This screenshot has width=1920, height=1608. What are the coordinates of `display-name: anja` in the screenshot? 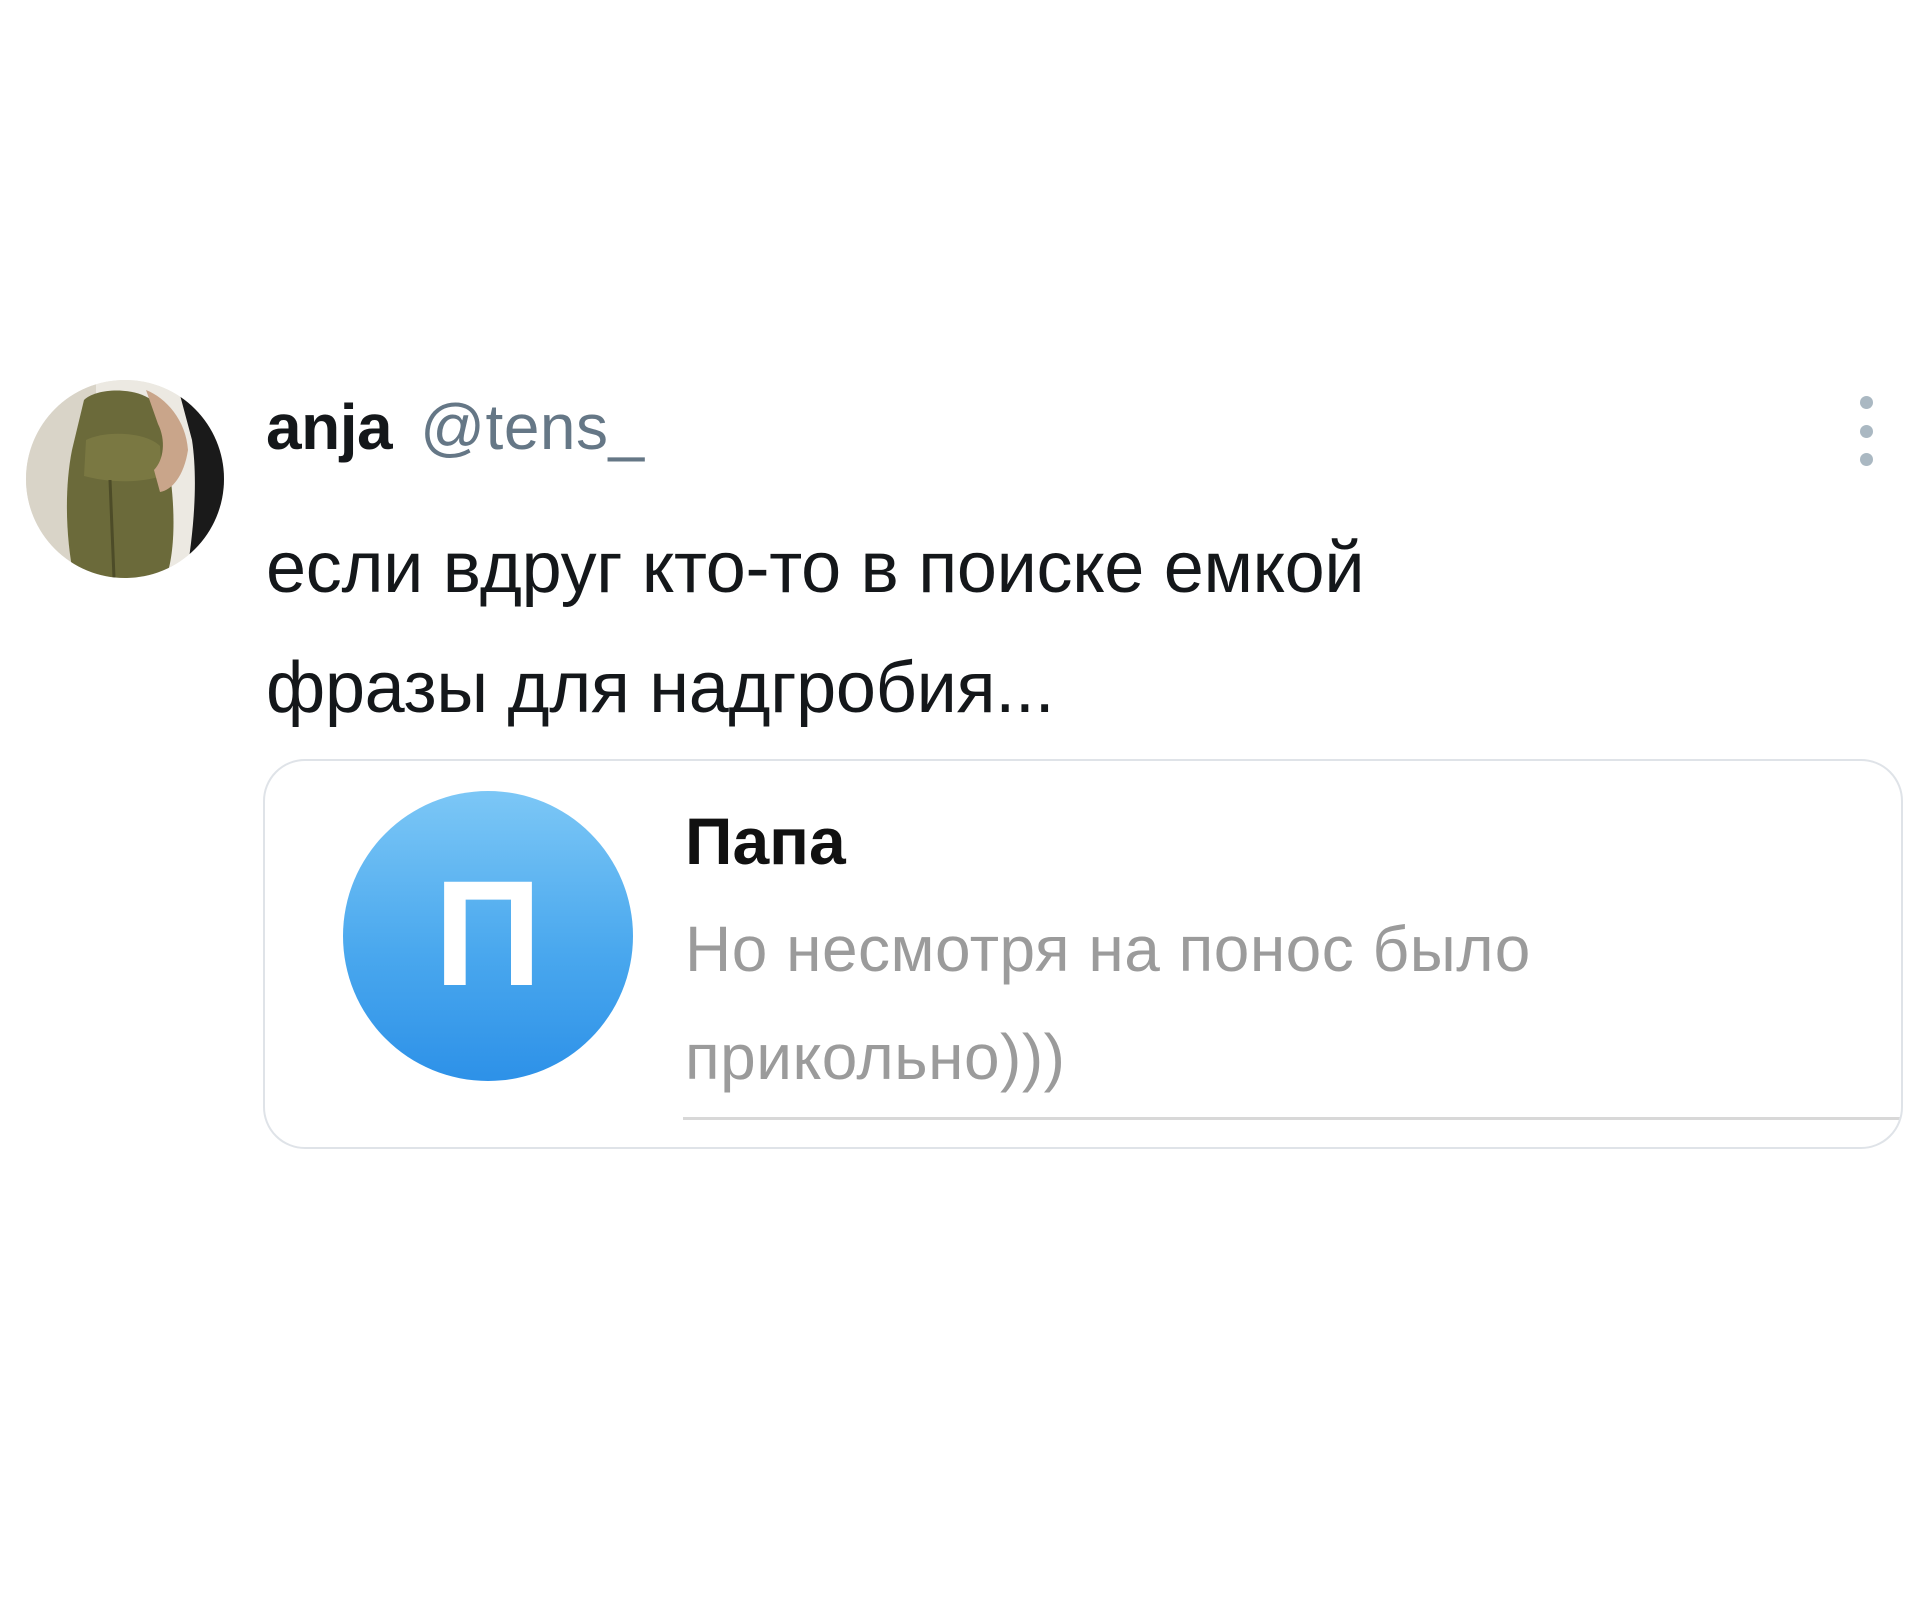 It's located at (329, 427).